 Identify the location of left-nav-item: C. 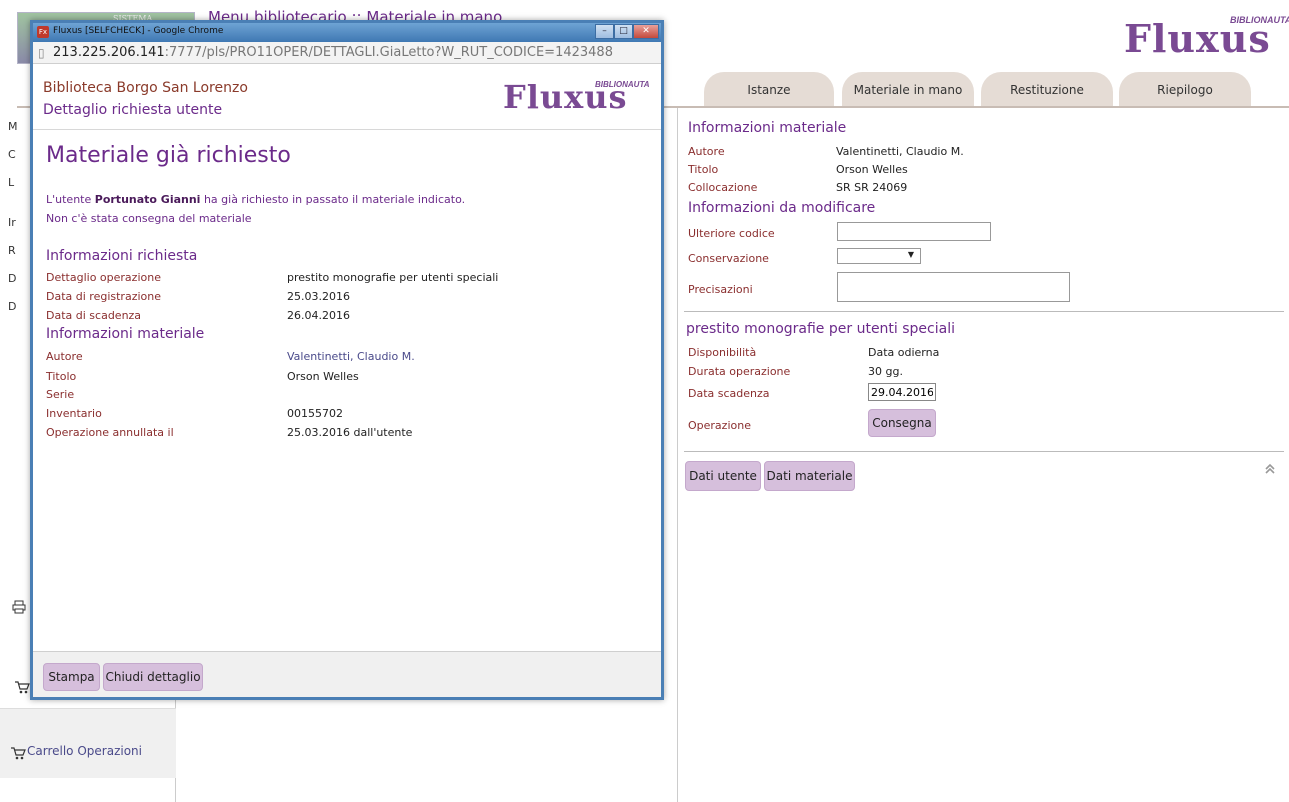
(12, 154).